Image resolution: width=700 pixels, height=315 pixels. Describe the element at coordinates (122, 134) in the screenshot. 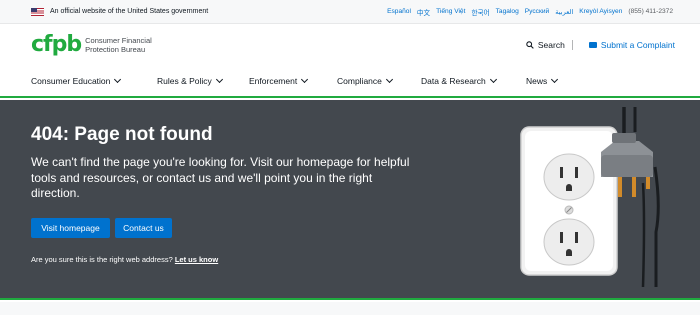

I see `page-title: 404: Page not found` at that location.